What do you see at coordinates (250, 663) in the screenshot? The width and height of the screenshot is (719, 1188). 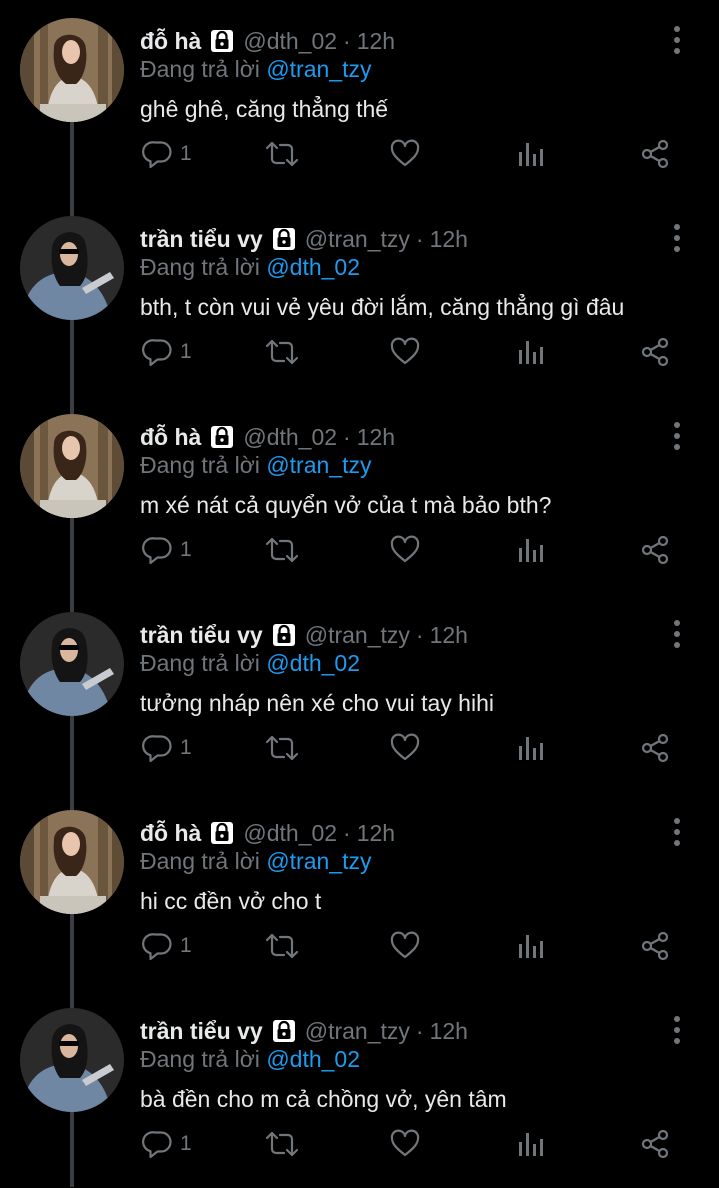 I see `replying-to: Đang trả lời @dth_02` at bounding box center [250, 663].